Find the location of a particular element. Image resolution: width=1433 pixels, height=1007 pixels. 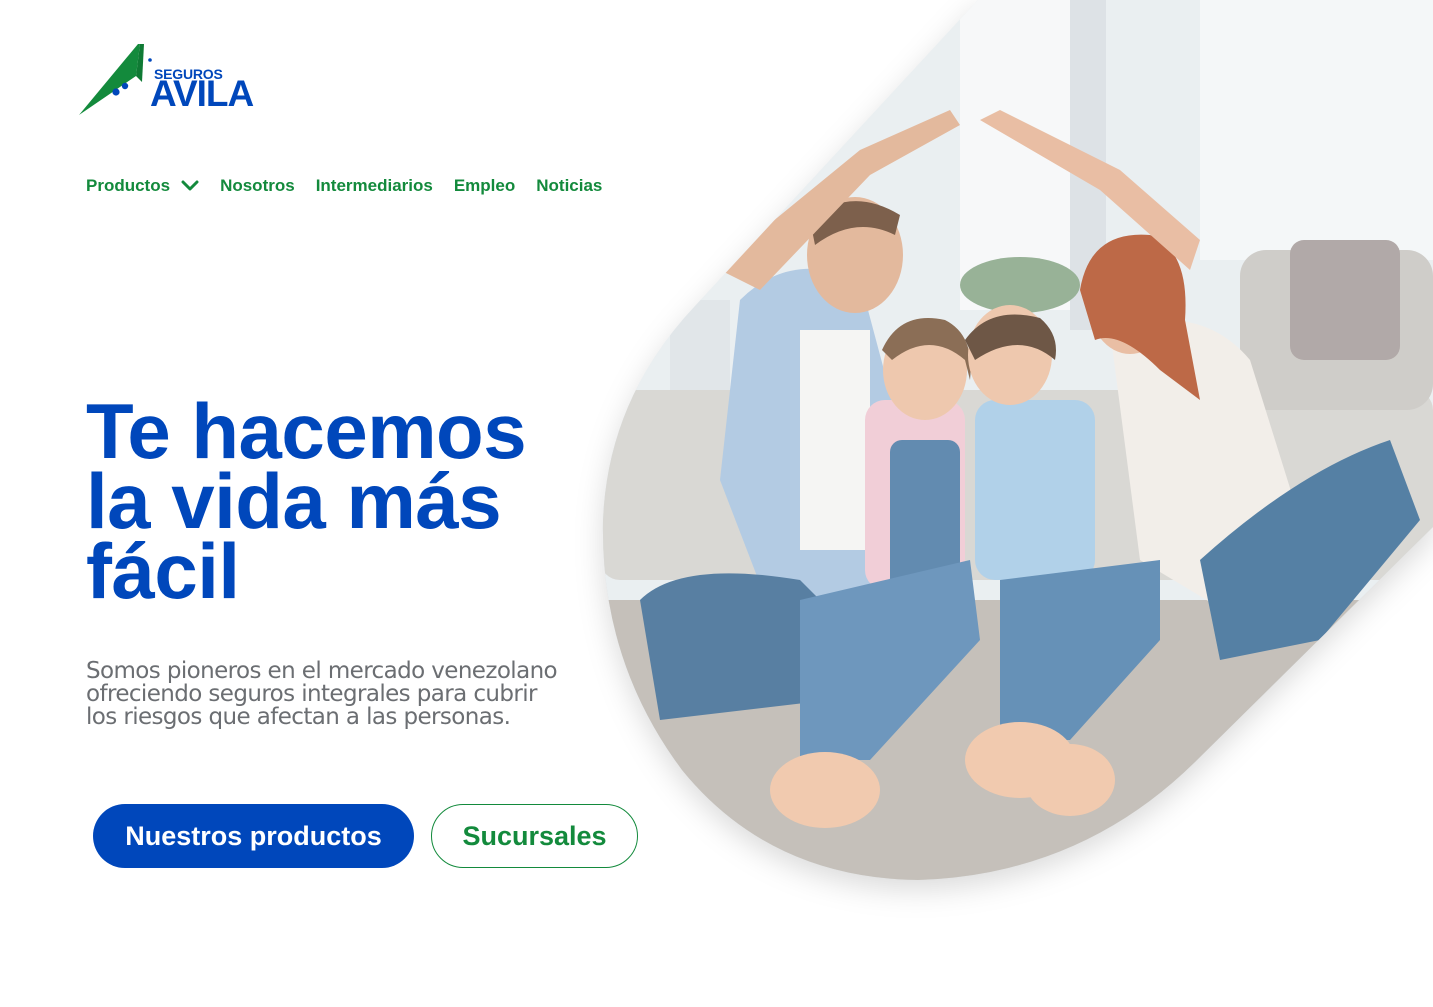

nav-item-noticias: Noticias is located at coordinates (569, 186).